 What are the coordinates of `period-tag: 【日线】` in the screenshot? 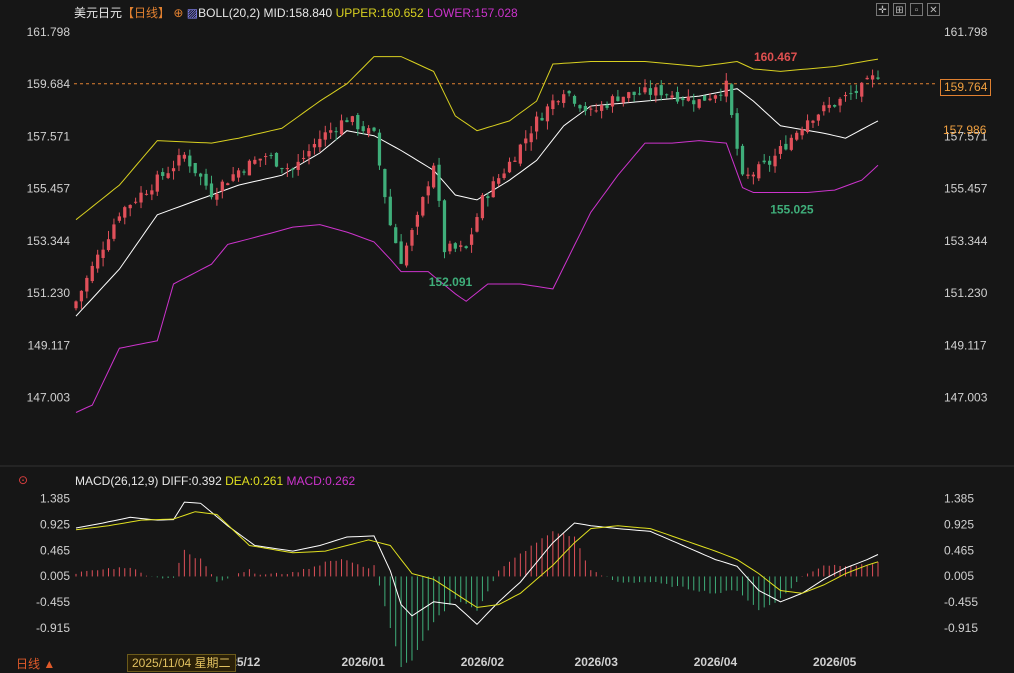 It's located at (146, 13).